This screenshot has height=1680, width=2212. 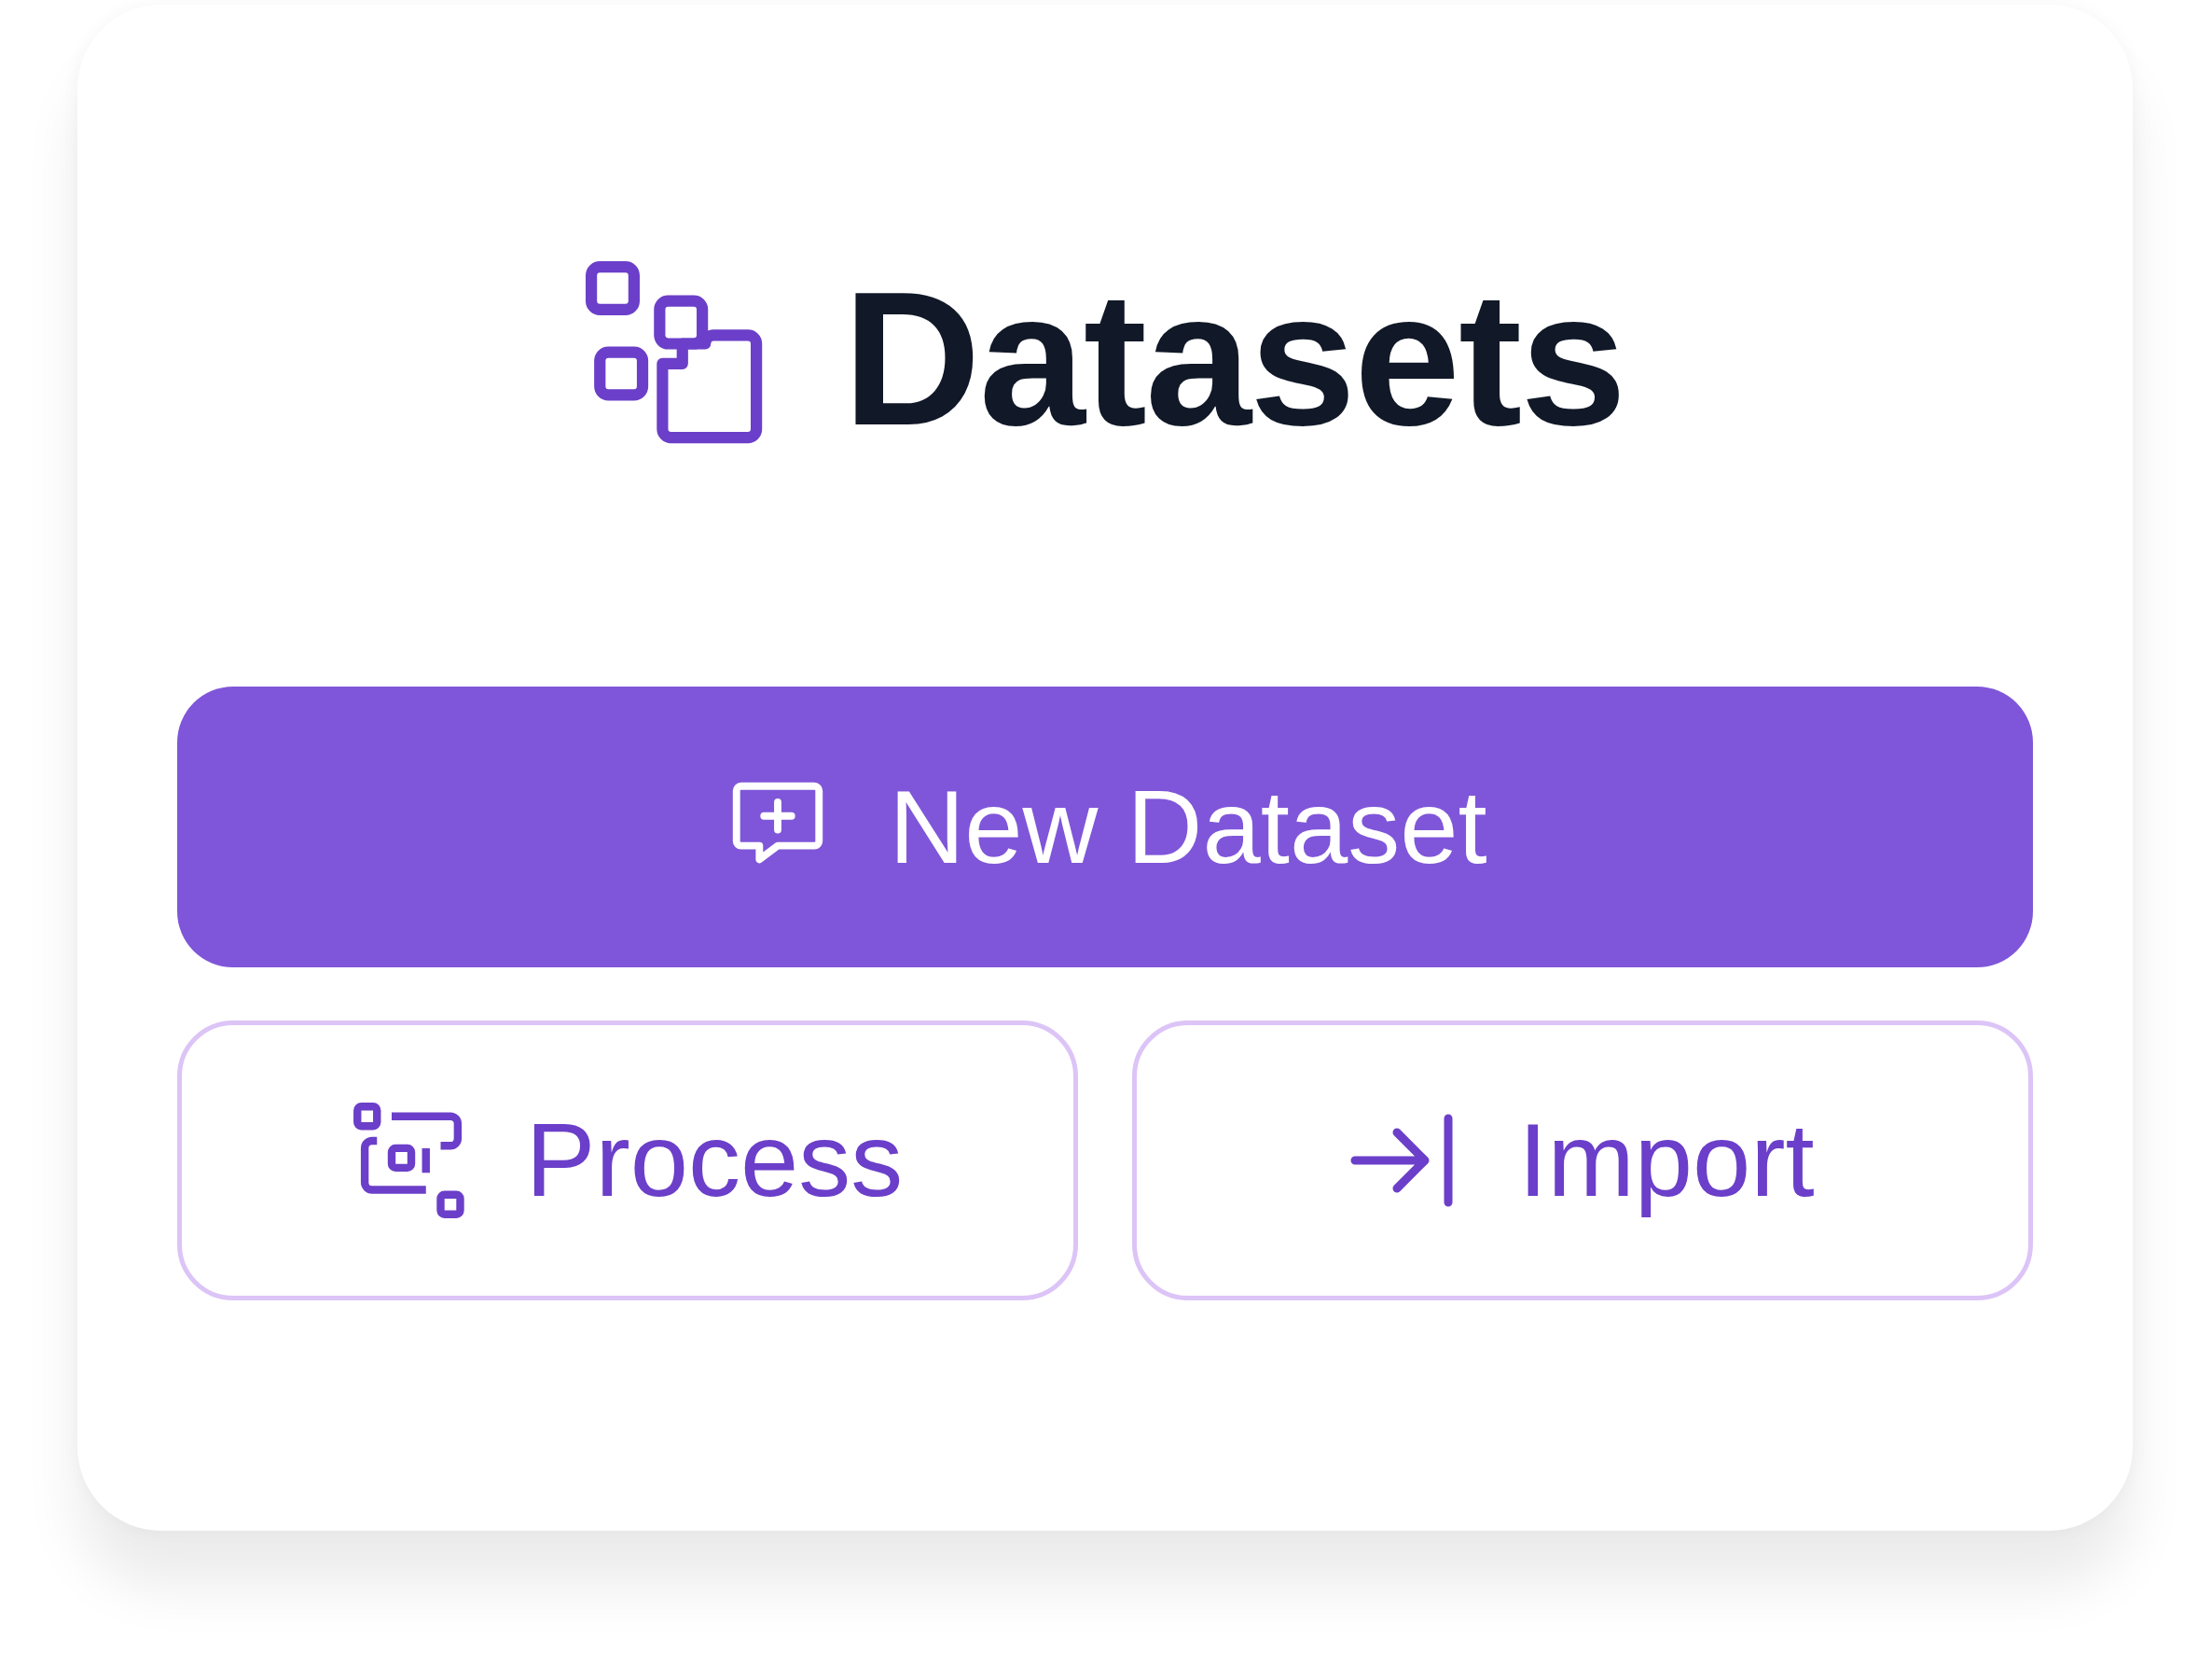 I want to click on new-dataset-button: New Dataset, so click(x=1105, y=827).